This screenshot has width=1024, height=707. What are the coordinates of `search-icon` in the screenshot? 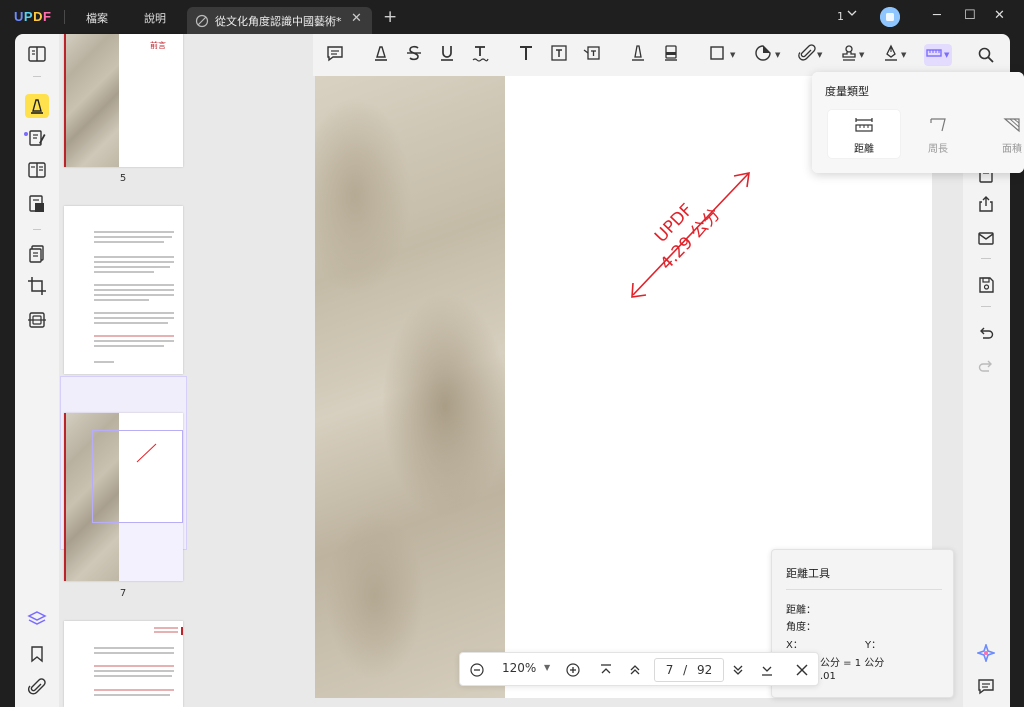 It's located at (986, 55).